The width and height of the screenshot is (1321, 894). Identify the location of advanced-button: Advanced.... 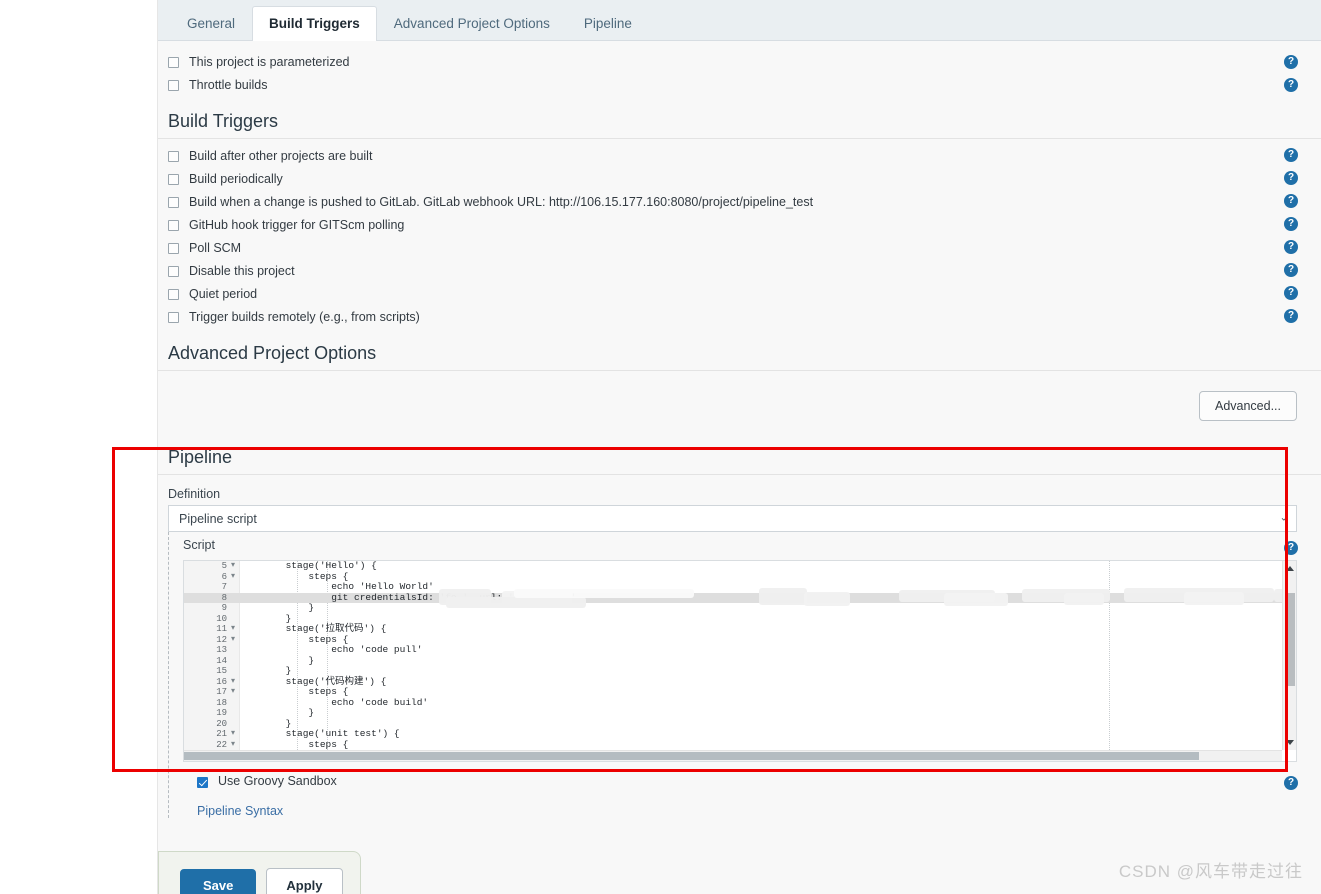
(1247, 406).